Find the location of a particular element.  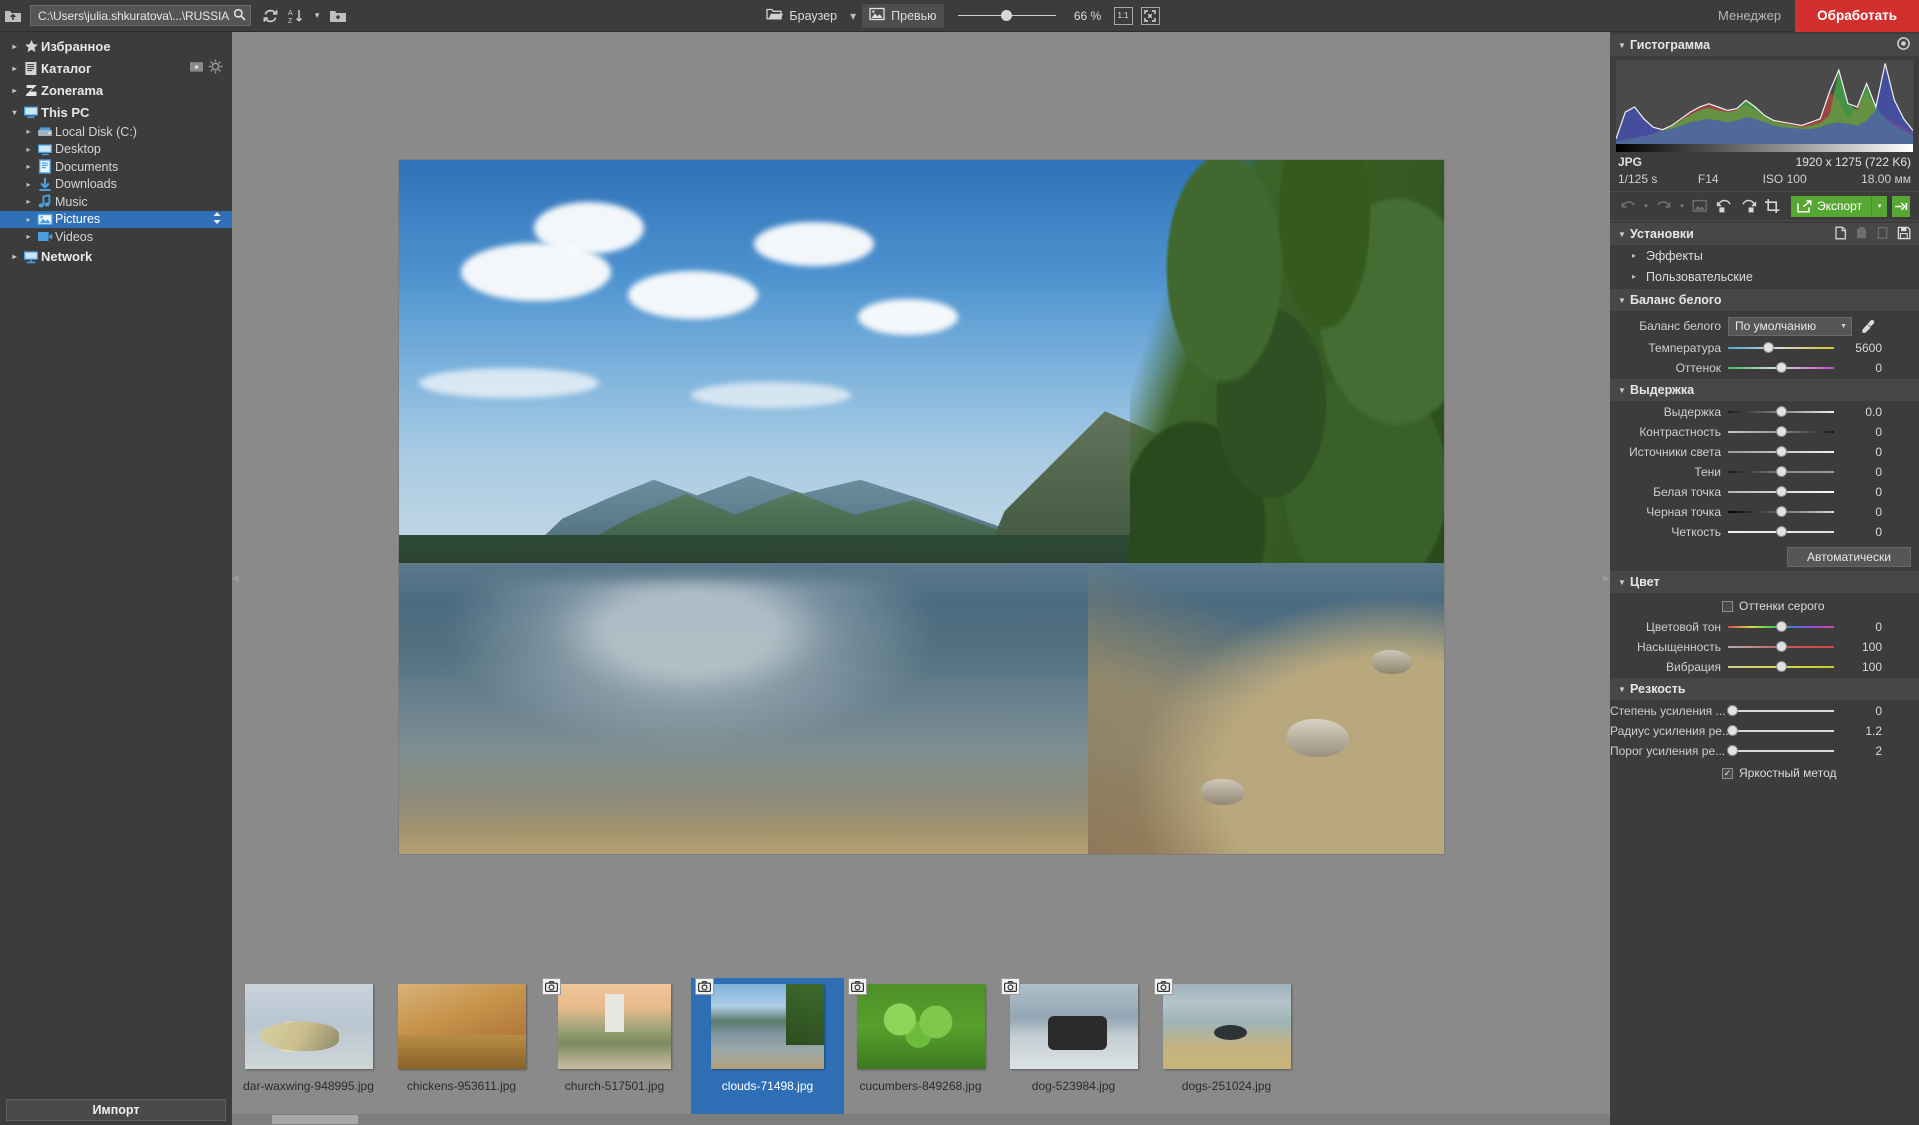

paste-settings-icon is located at coordinates (1862, 234).